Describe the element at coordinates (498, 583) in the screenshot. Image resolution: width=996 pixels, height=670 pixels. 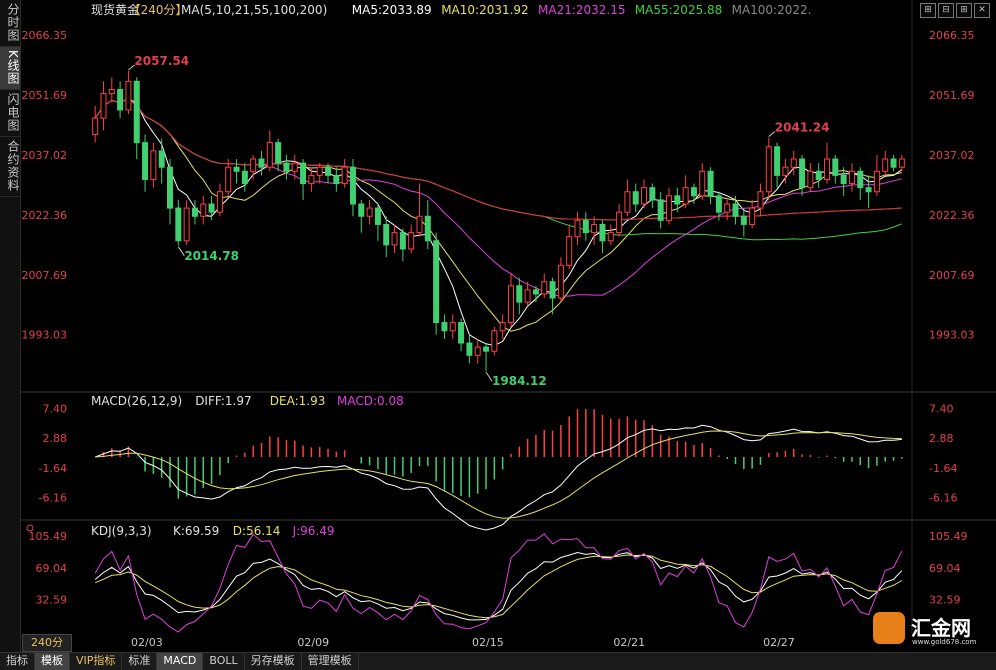
I see `kdj-j-line` at that location.